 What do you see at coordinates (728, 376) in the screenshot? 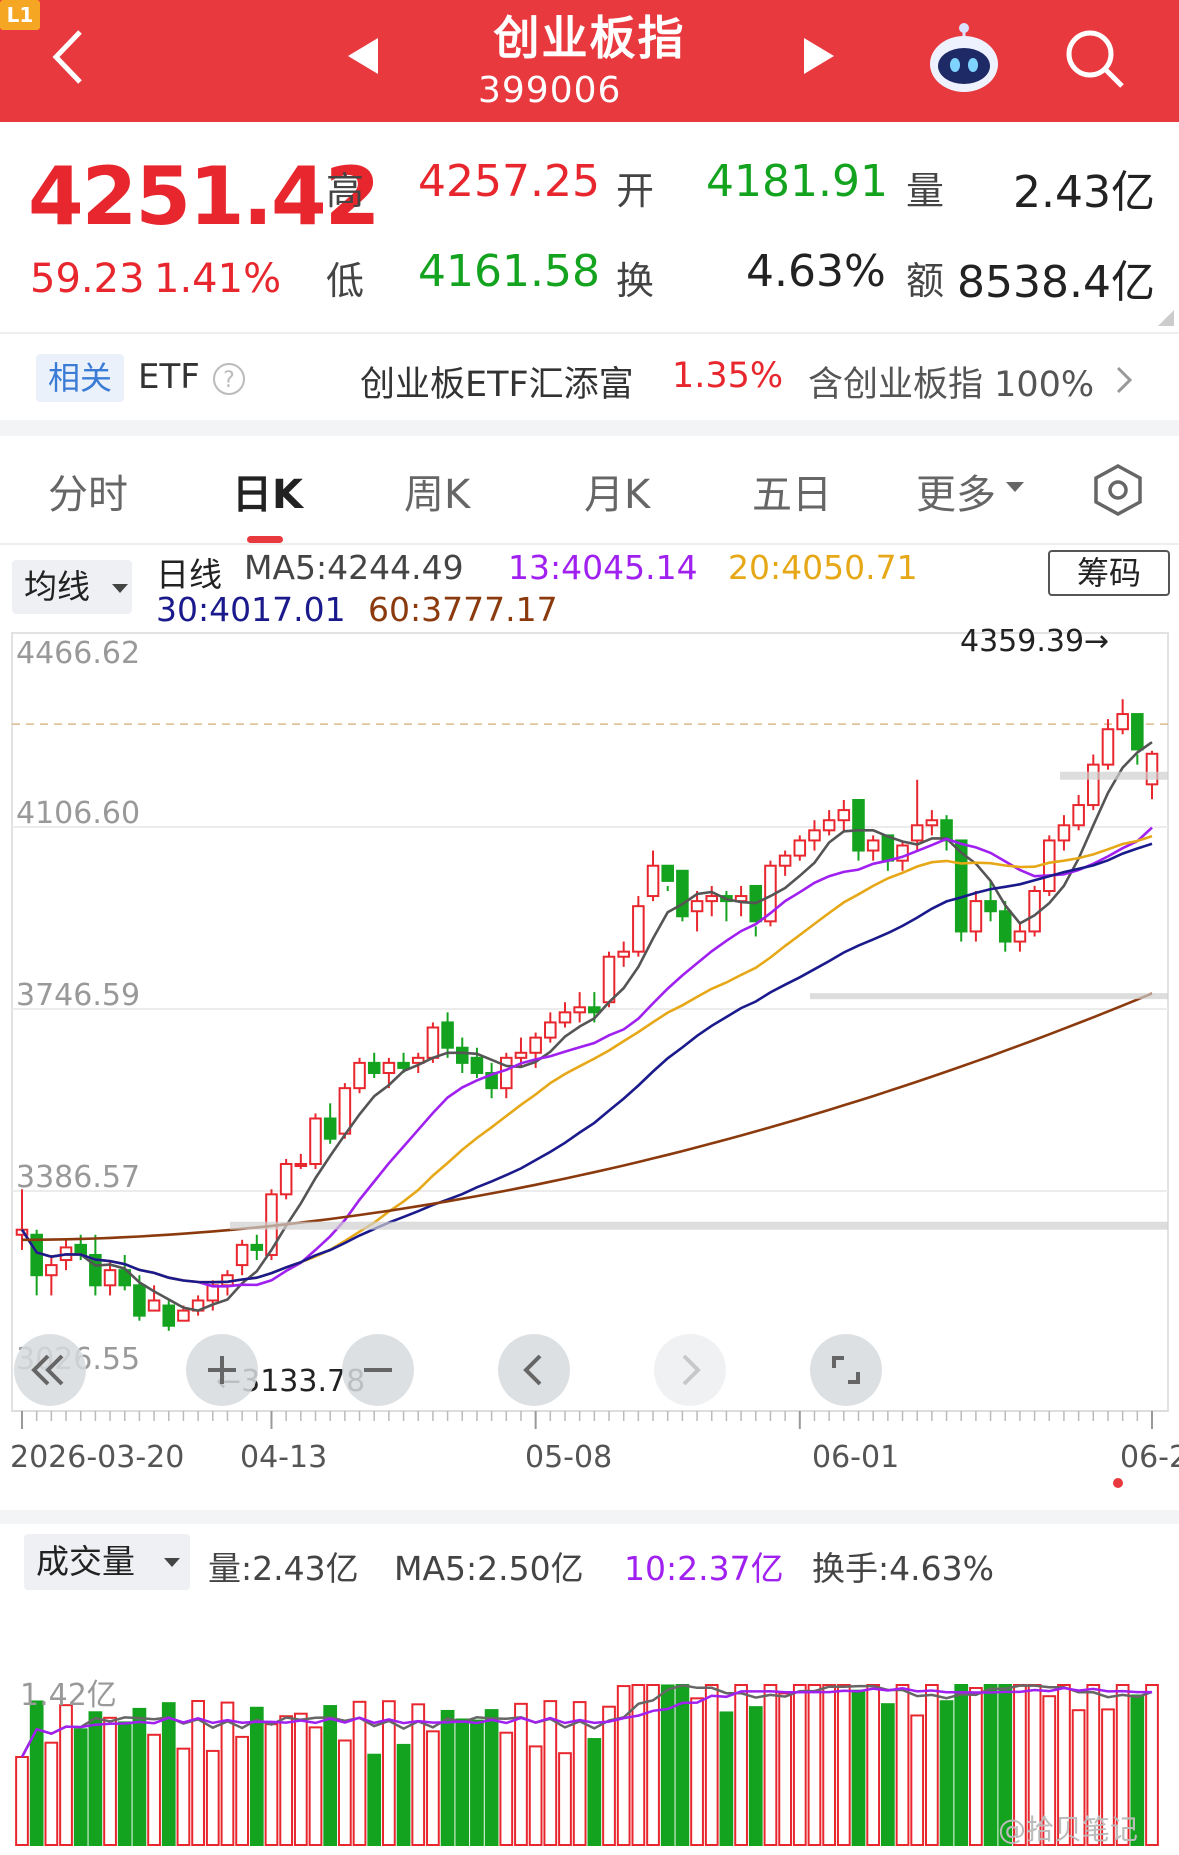
I see `etf-pct: 1.35%` at bounding box center [728, 376].